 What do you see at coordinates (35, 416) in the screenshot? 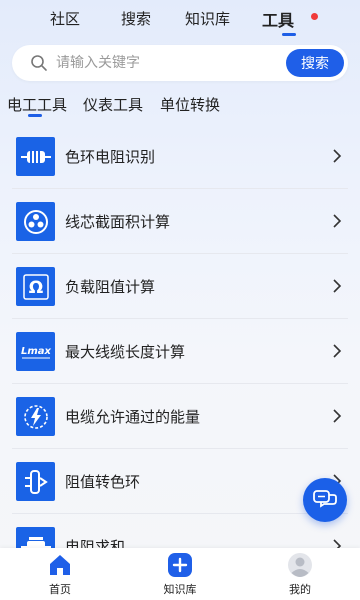
I see `energy-icon` at bounding box center [35, 416].